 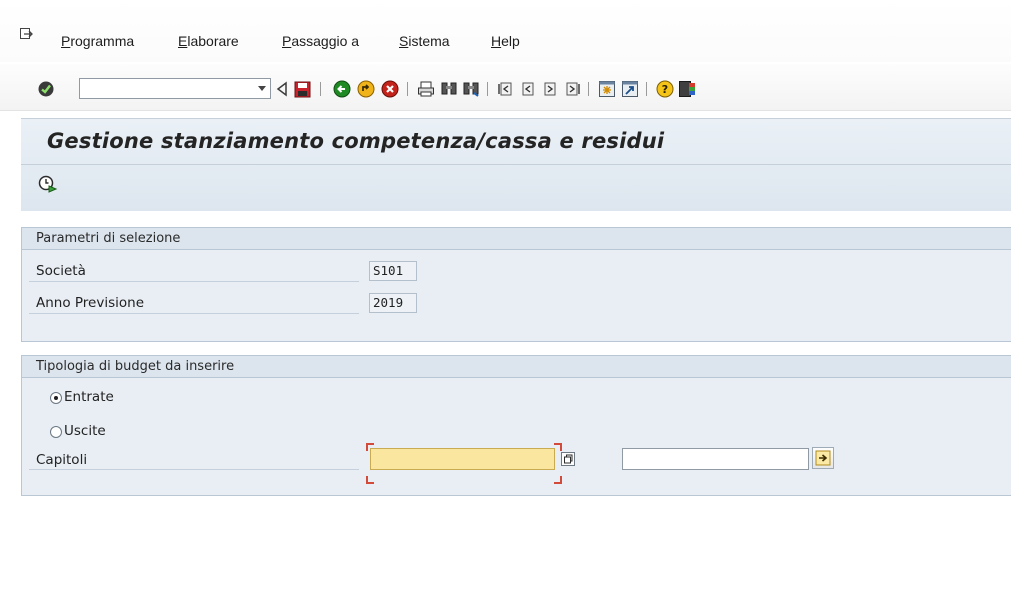 I want to click on chapters-from-input, so click(x=462, y=459).